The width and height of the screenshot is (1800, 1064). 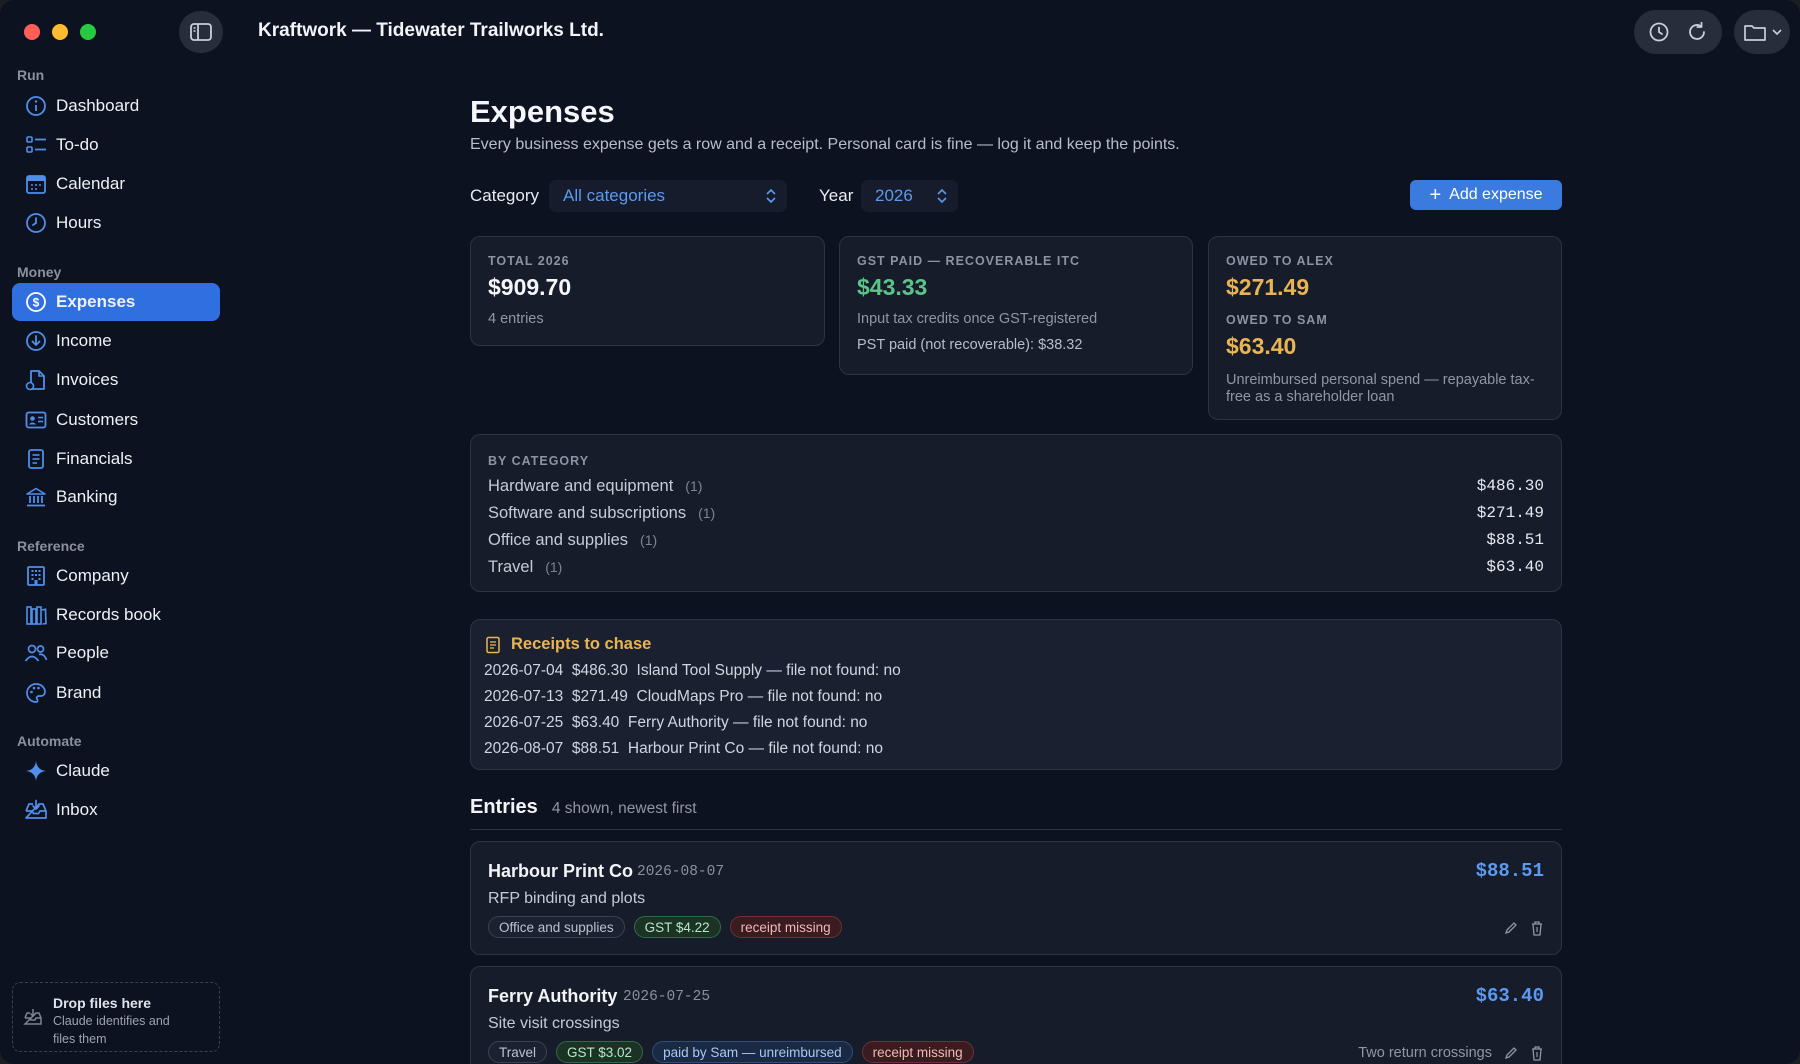 I want to click on section-label-run: Run, so click(x=31, y=75).